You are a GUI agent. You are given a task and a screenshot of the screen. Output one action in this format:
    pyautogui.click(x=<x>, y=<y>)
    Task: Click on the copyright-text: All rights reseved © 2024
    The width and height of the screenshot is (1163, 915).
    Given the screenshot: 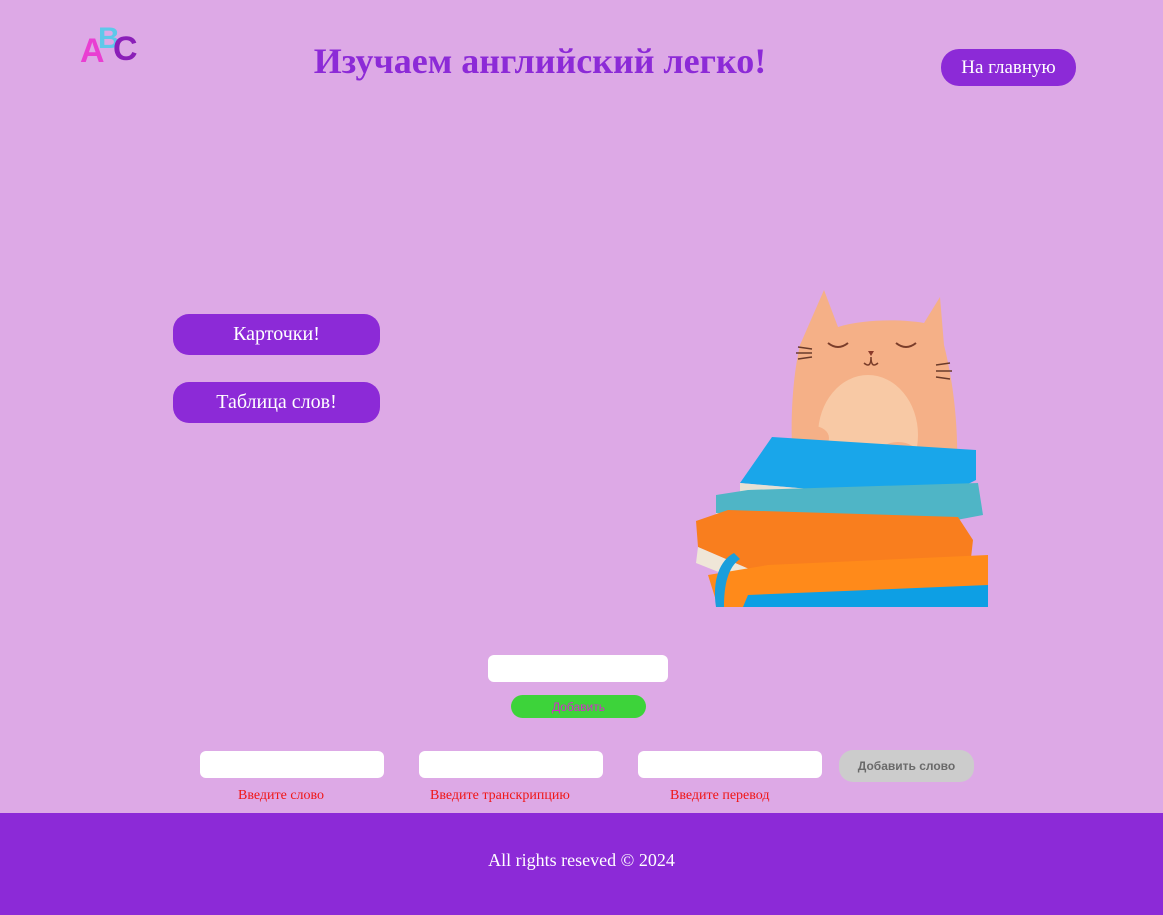 What is the action you would take?
    pyautogui.click(x=581, y=860)
    